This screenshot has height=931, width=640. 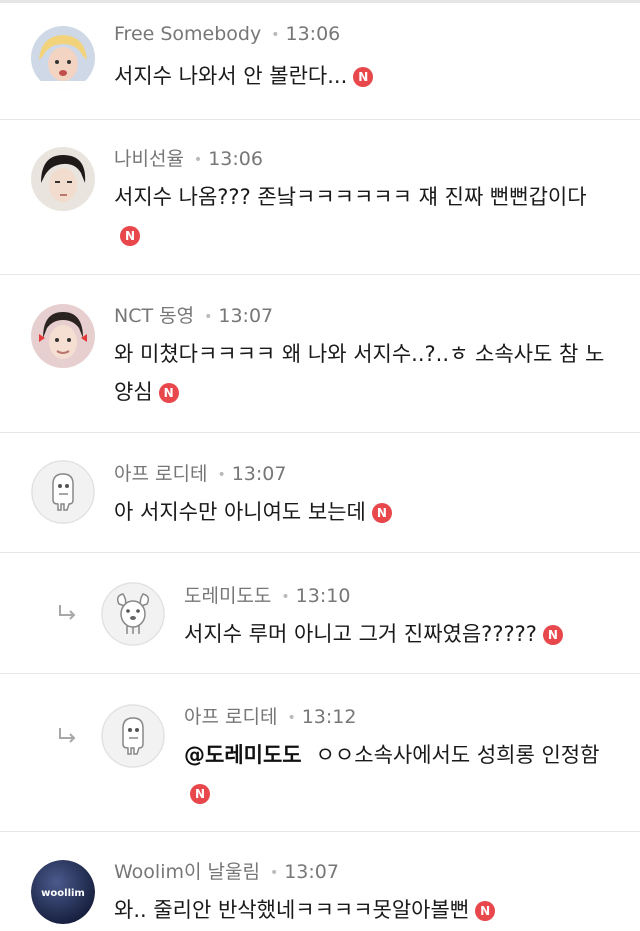 I want to click on comment-text-block: @도레미도도 ㅇㅇ소속사에서도 성희롱 인정함 N, so click(x=394, y=774).